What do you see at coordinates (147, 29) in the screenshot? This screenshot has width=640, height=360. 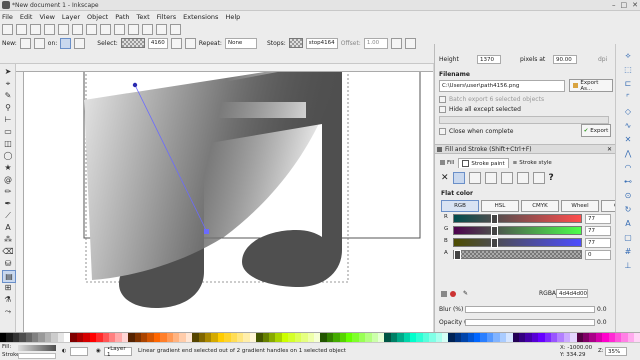 I see `zoom-selection-button` at bounding box center [147, 29].